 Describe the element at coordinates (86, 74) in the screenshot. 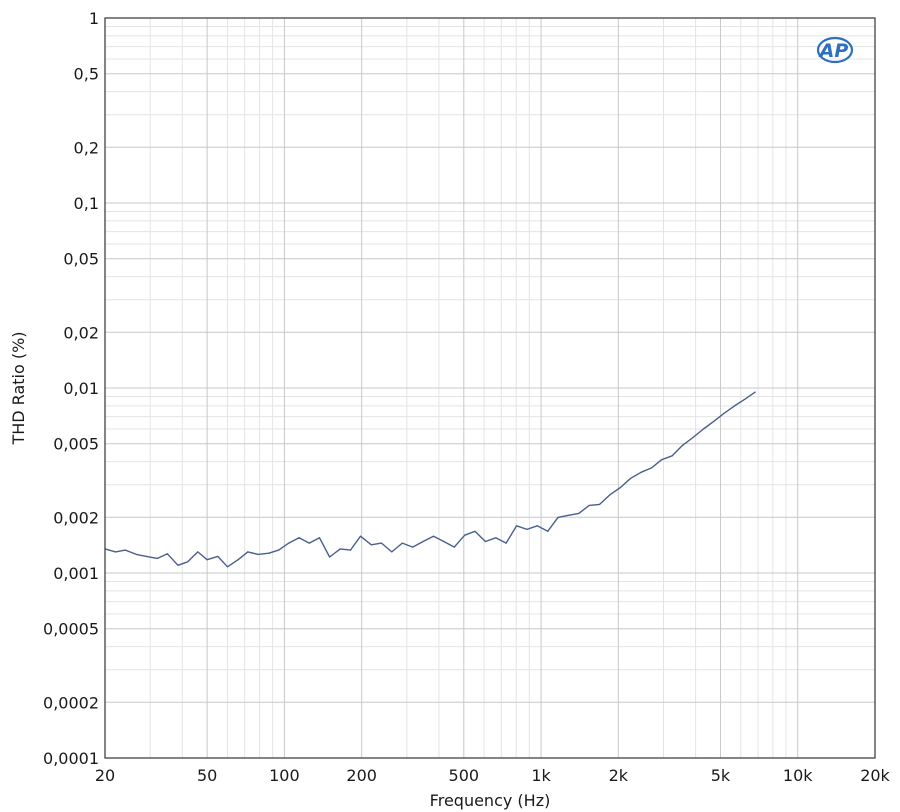

I see `y-tick-label: 0,5` at that location.